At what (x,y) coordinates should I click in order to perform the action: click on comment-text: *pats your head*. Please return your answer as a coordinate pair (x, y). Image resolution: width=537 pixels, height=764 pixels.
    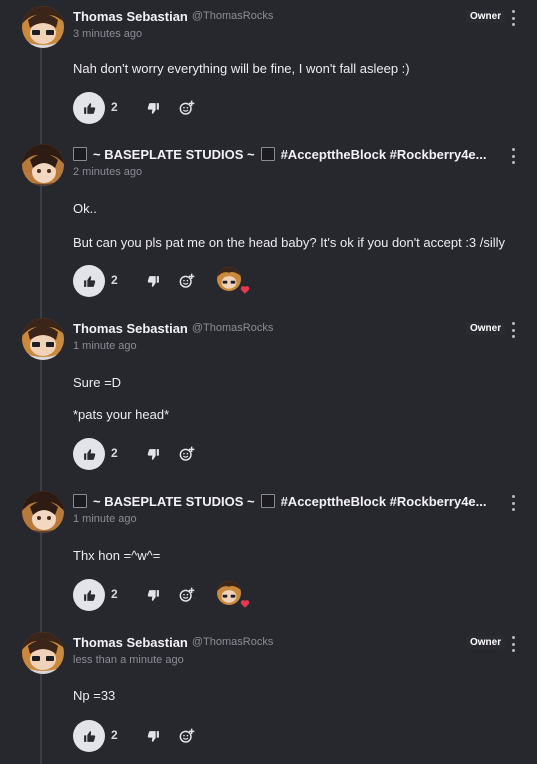
    Looking at the image, I should click on (121, 414).